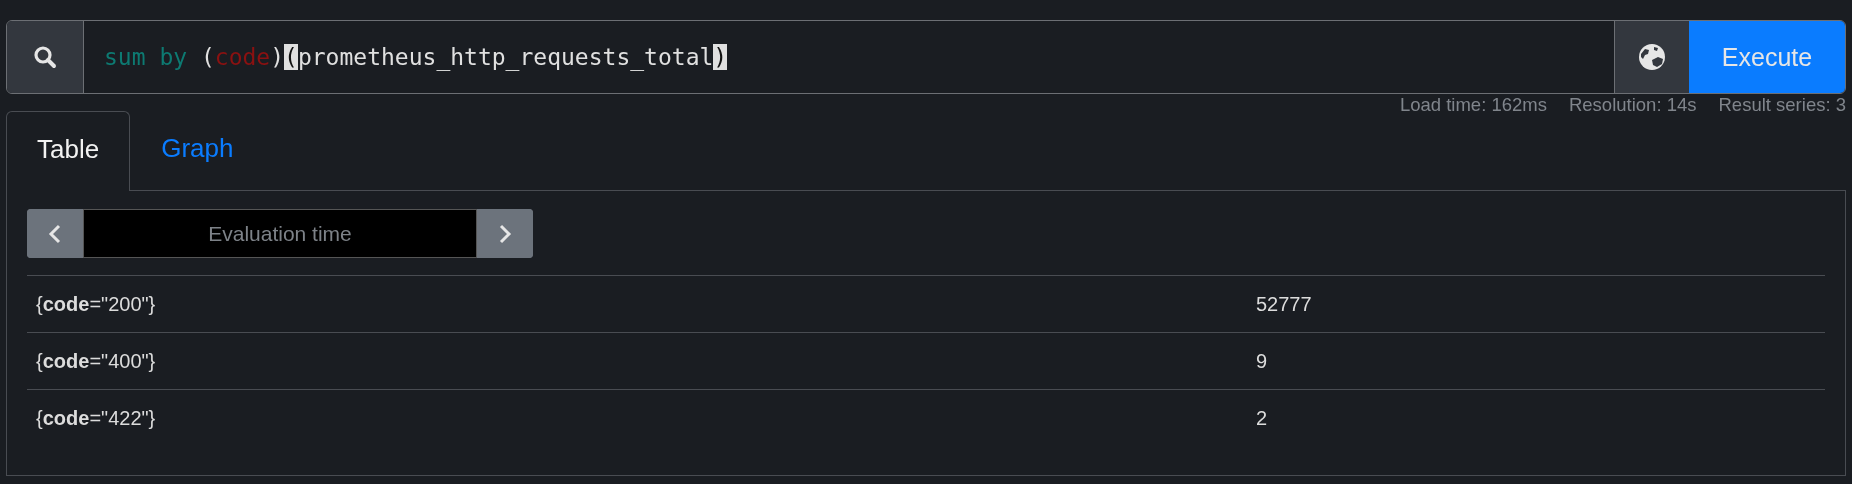 Image resolution: width=1852 pixels, height=484 pixels. Describe the element at coordinates (1262, 418) in the screenshot. I see `value-cell: 2` at that location.